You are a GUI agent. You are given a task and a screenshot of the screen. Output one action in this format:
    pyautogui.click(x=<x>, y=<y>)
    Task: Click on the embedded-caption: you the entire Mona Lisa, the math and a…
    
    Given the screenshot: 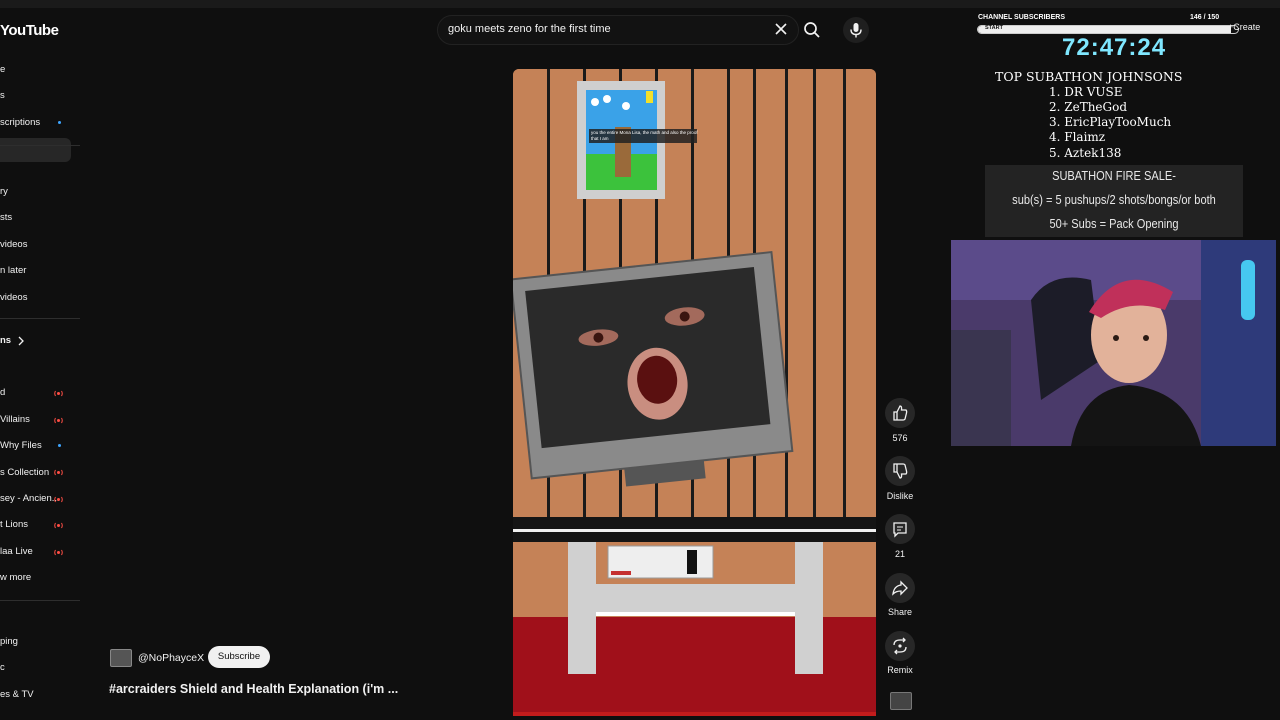 What is the action you would take?
    pyautogui.click(x=644, y=135)
    